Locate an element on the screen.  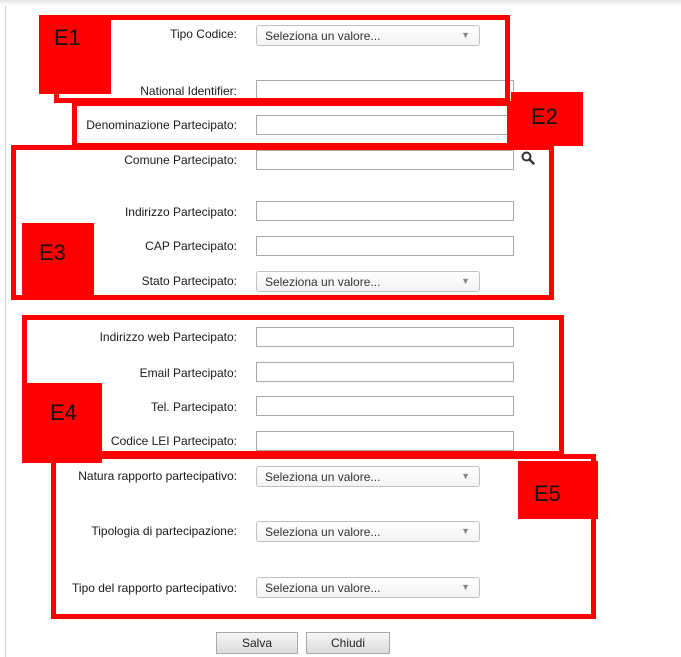
window-top-edge is located at coordinates (340, 3).